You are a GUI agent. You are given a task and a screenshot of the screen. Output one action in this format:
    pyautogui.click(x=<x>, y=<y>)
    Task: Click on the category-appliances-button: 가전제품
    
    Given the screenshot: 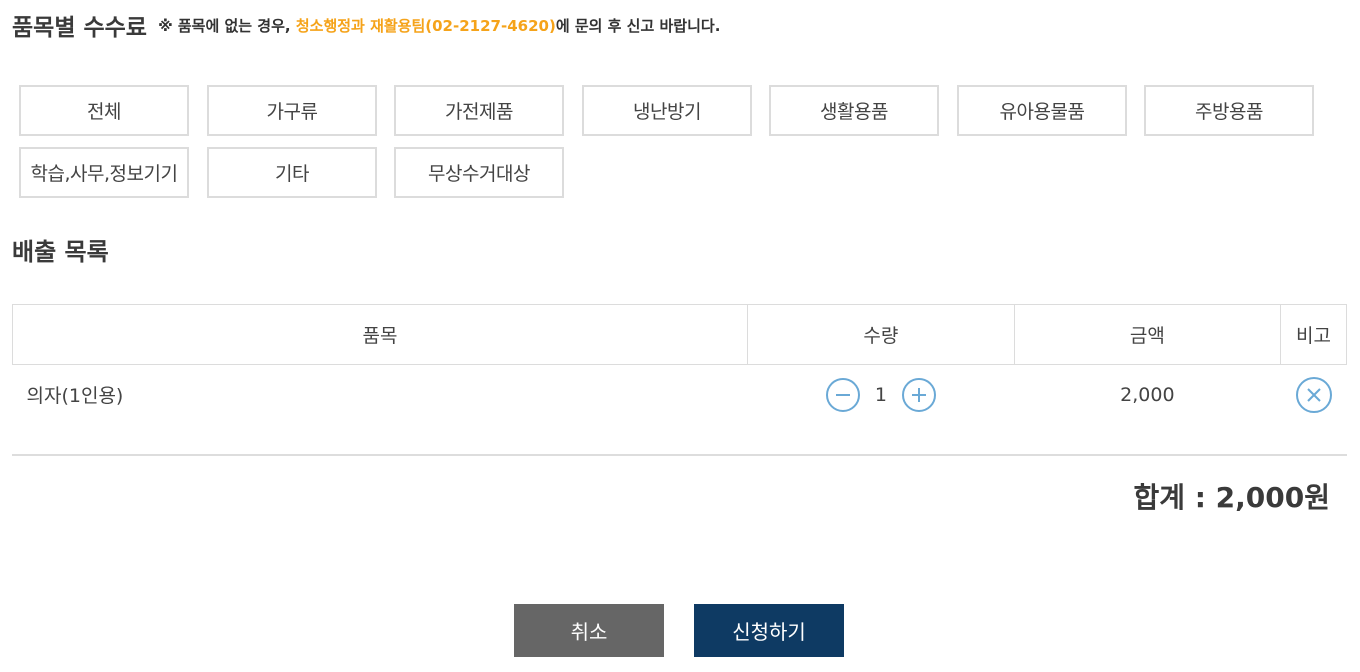 What is the action you would take?
    pyautogui.click(x=479, y=110)
    